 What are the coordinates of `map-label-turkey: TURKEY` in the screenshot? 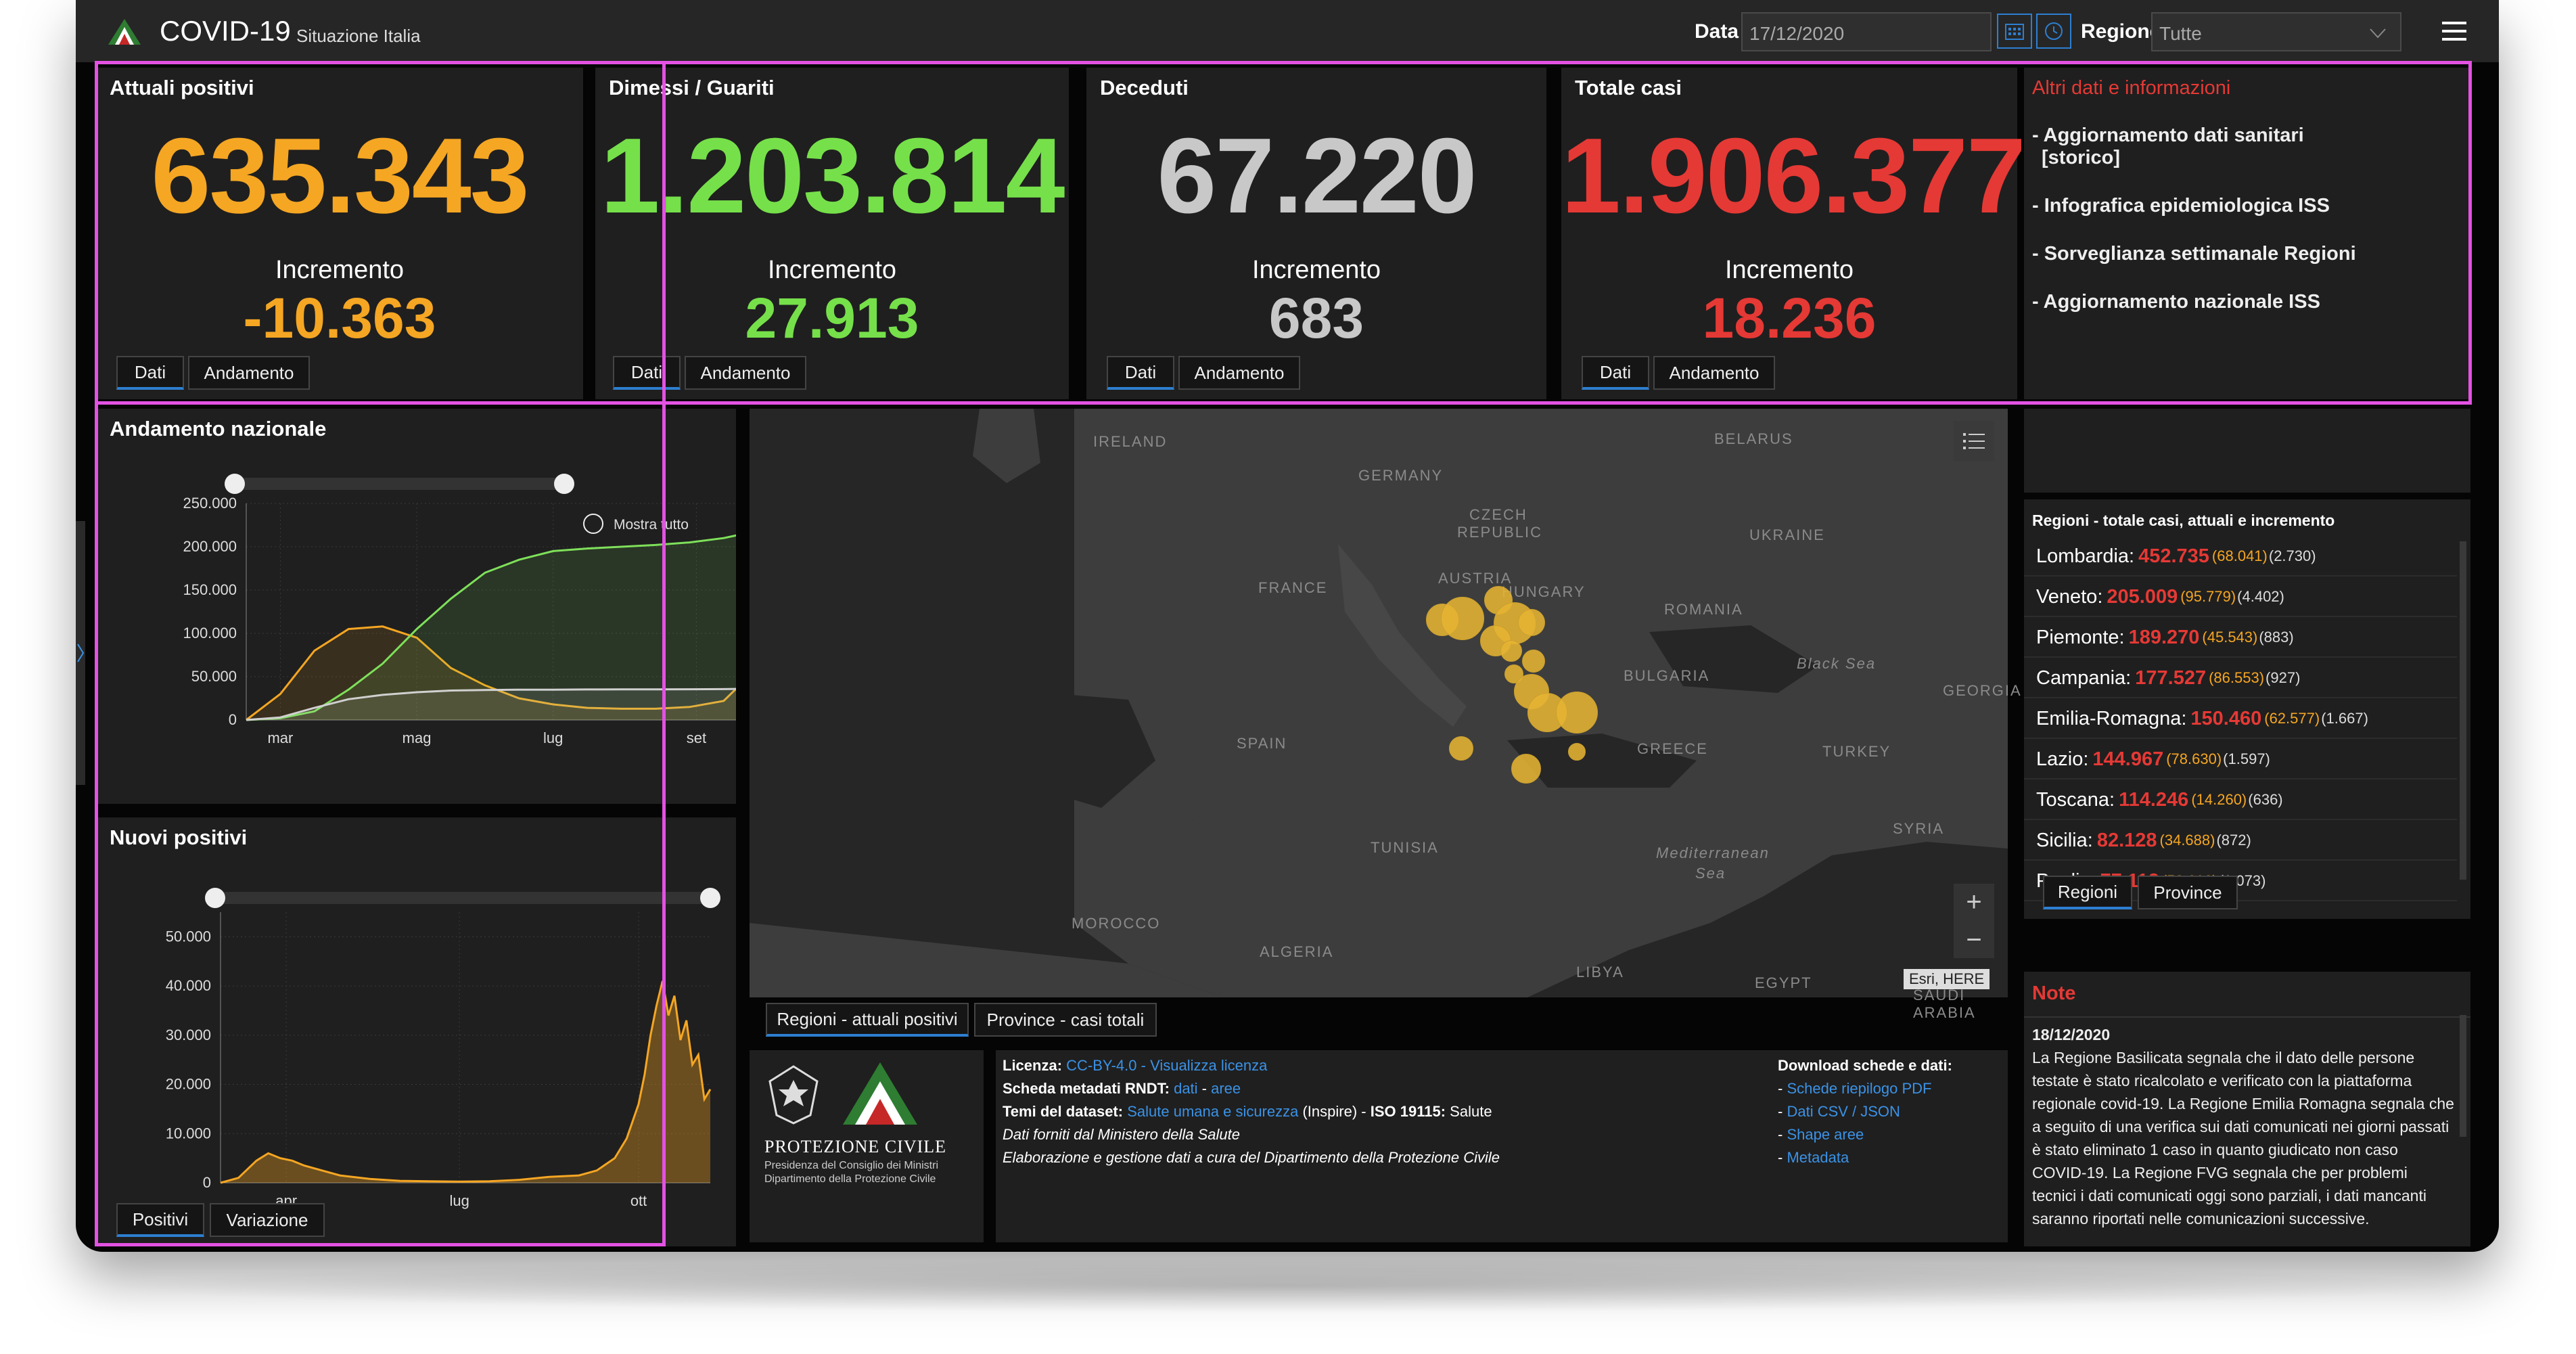 It's located at (1856, 751).